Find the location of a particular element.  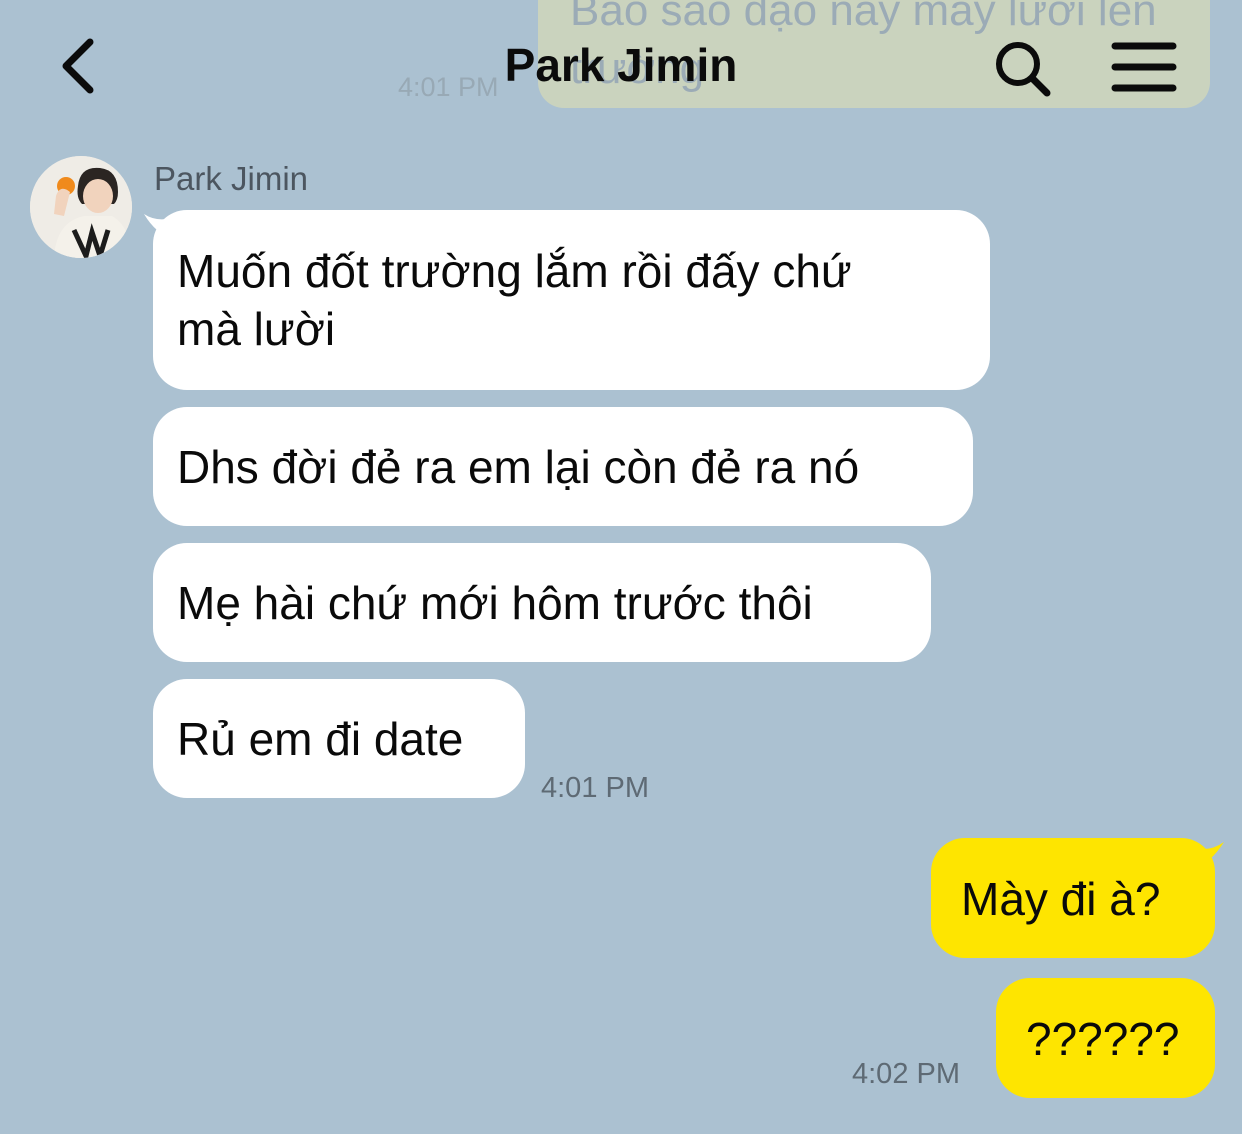

outgoing-timestamp: 4:02 PM is located at coordinates (906, 1074).